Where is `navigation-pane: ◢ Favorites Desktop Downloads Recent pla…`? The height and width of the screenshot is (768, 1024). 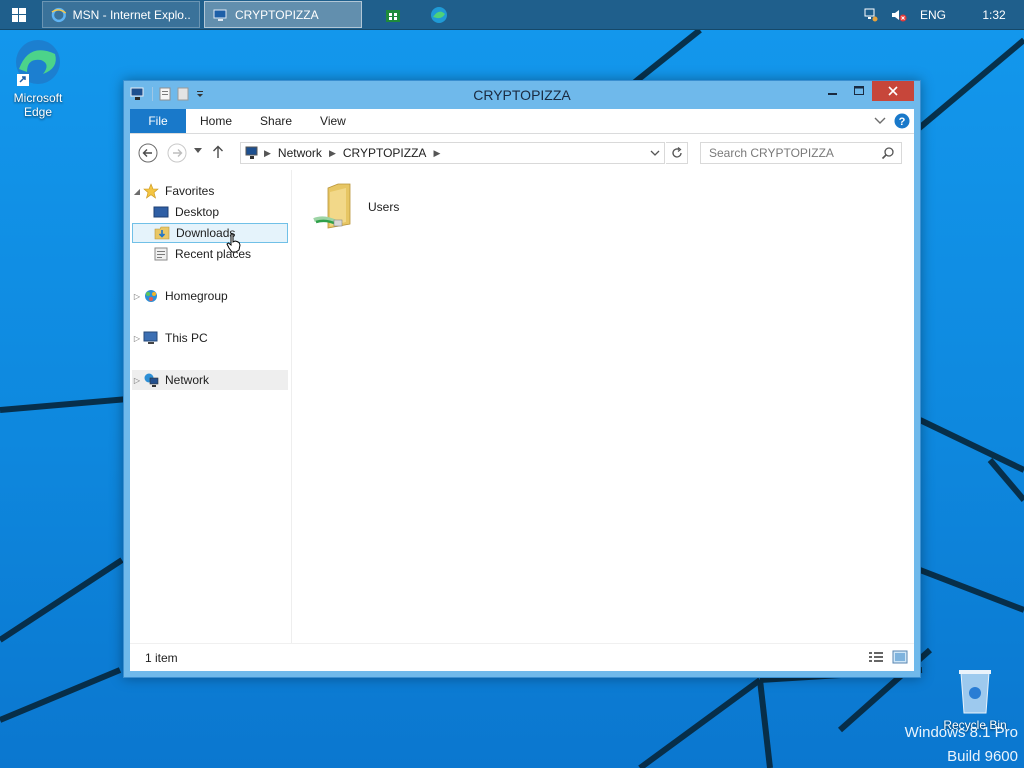 navigation-pane: ◢ Favorites Desktop Downloads Recent pla… is located at coordinates (211, 406).